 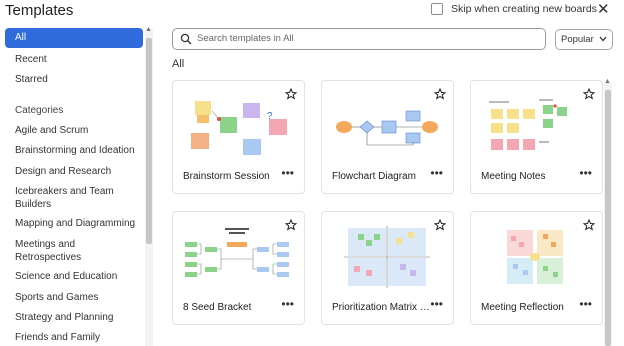 I want to click on category-agile-scrum: Agile and Scrum, so click(x=51, y=130).